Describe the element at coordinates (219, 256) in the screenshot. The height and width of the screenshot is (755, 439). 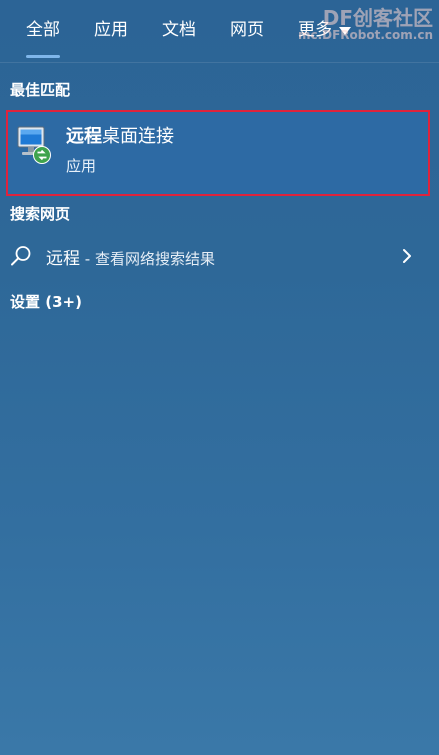
I see `web-search-result: 远程 - 查看网络搜索结果` at that location.